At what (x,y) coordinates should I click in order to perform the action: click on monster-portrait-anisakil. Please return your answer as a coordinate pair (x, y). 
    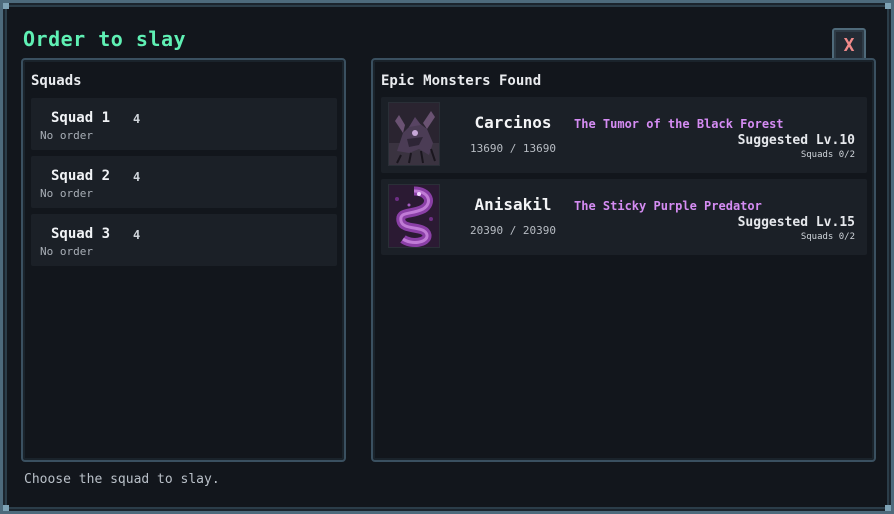
    Looking at the image, I should click on (414, 216).